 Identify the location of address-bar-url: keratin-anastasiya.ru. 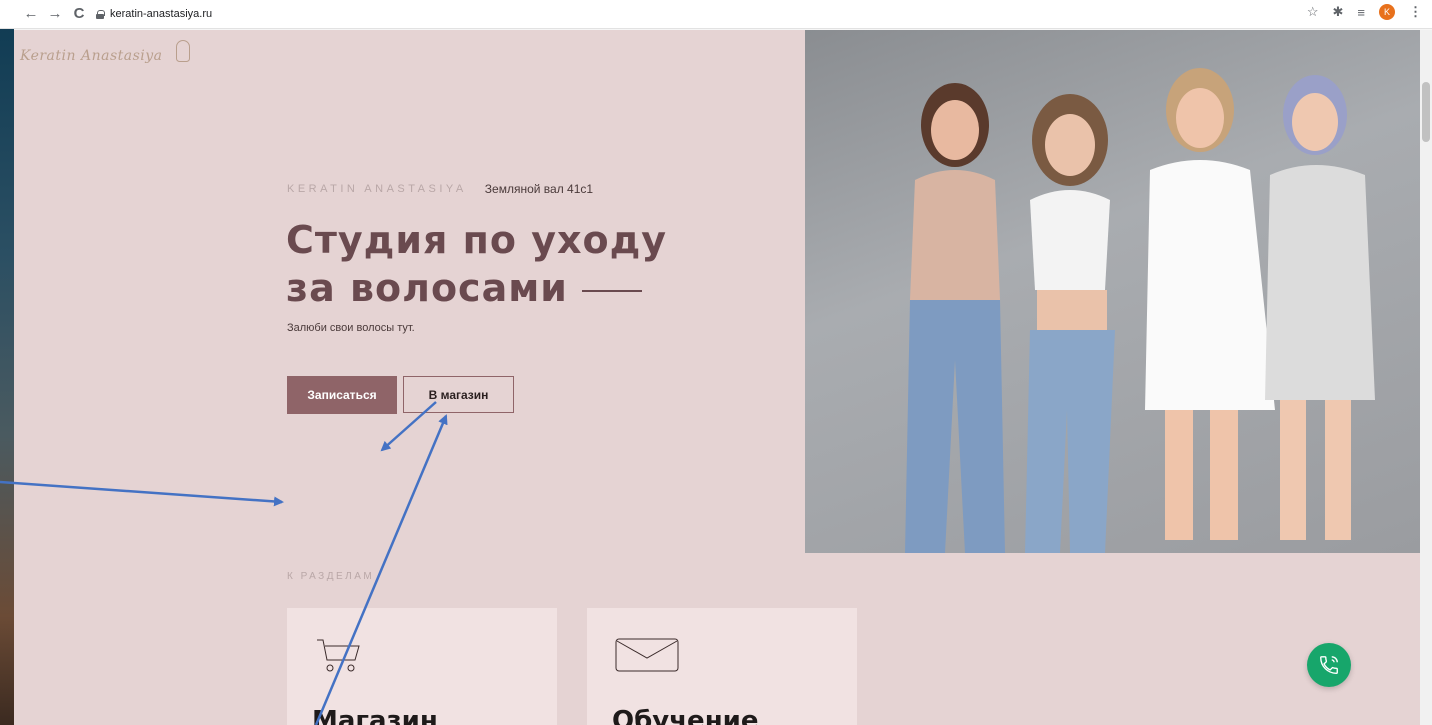
(161, 14).